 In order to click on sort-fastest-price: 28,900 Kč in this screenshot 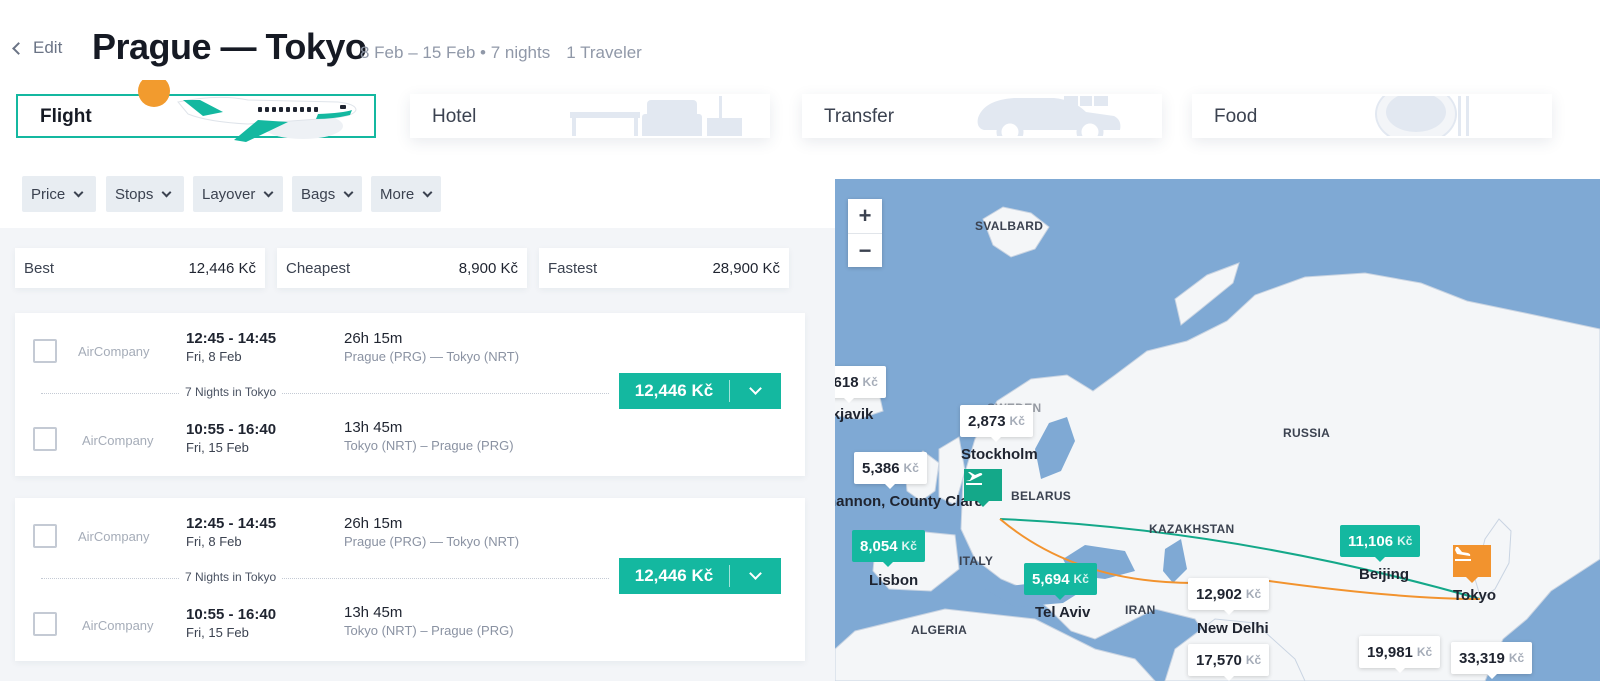, I will do `click(746, 268)`.